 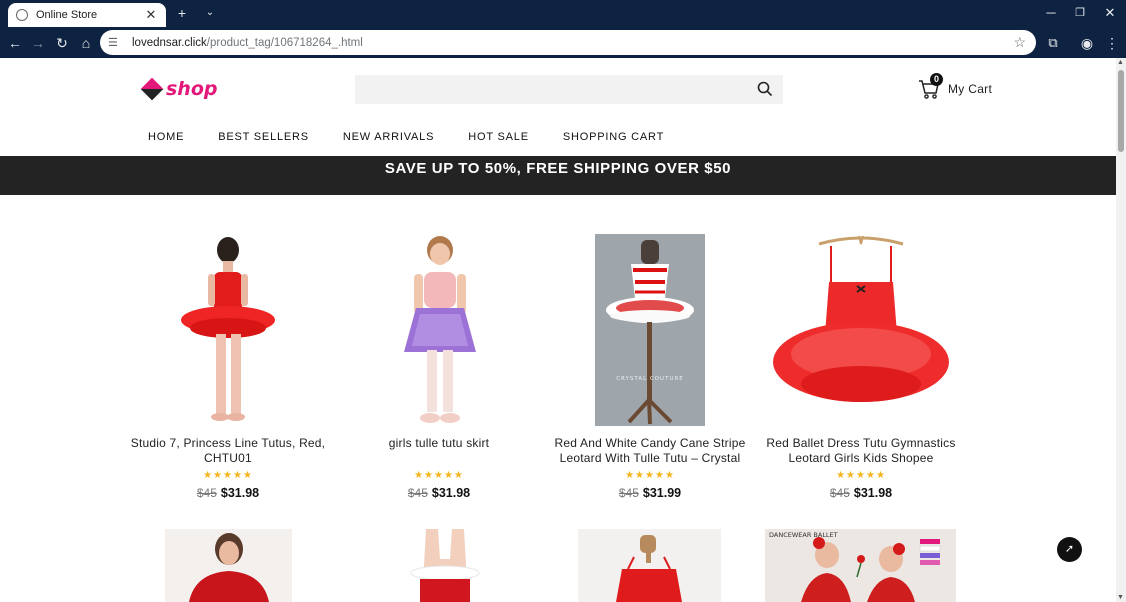 I want to click on scroll-down-icon: ▼, so click(x=1120, y=597).